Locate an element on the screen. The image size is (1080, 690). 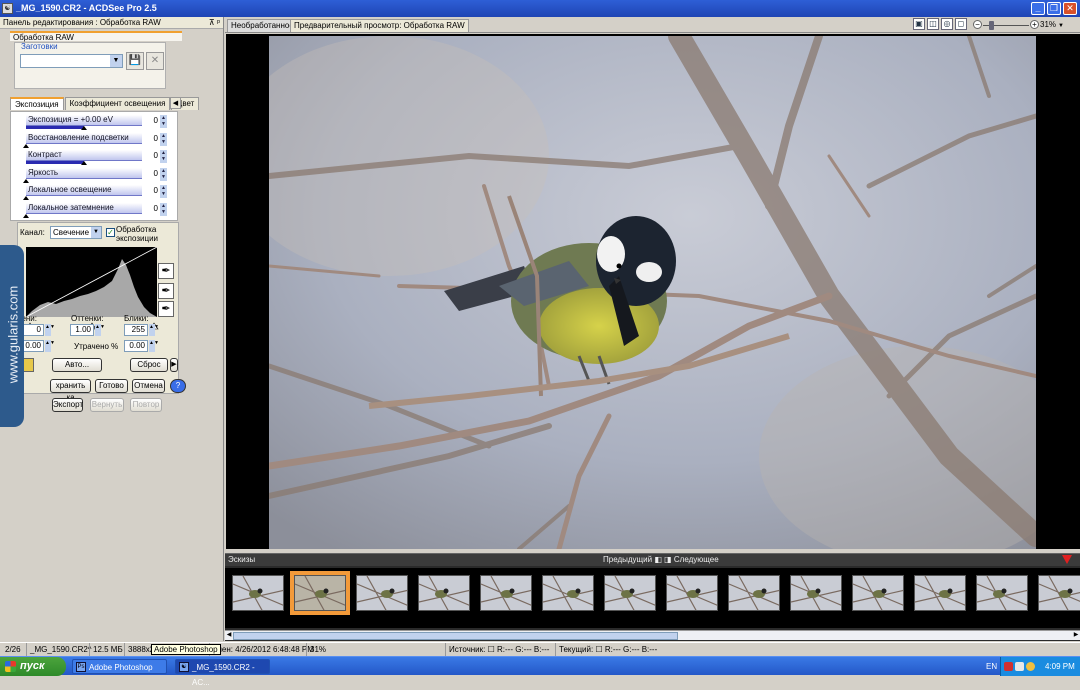
next-image-icon: ◨ is located at coordinates (668, 559).